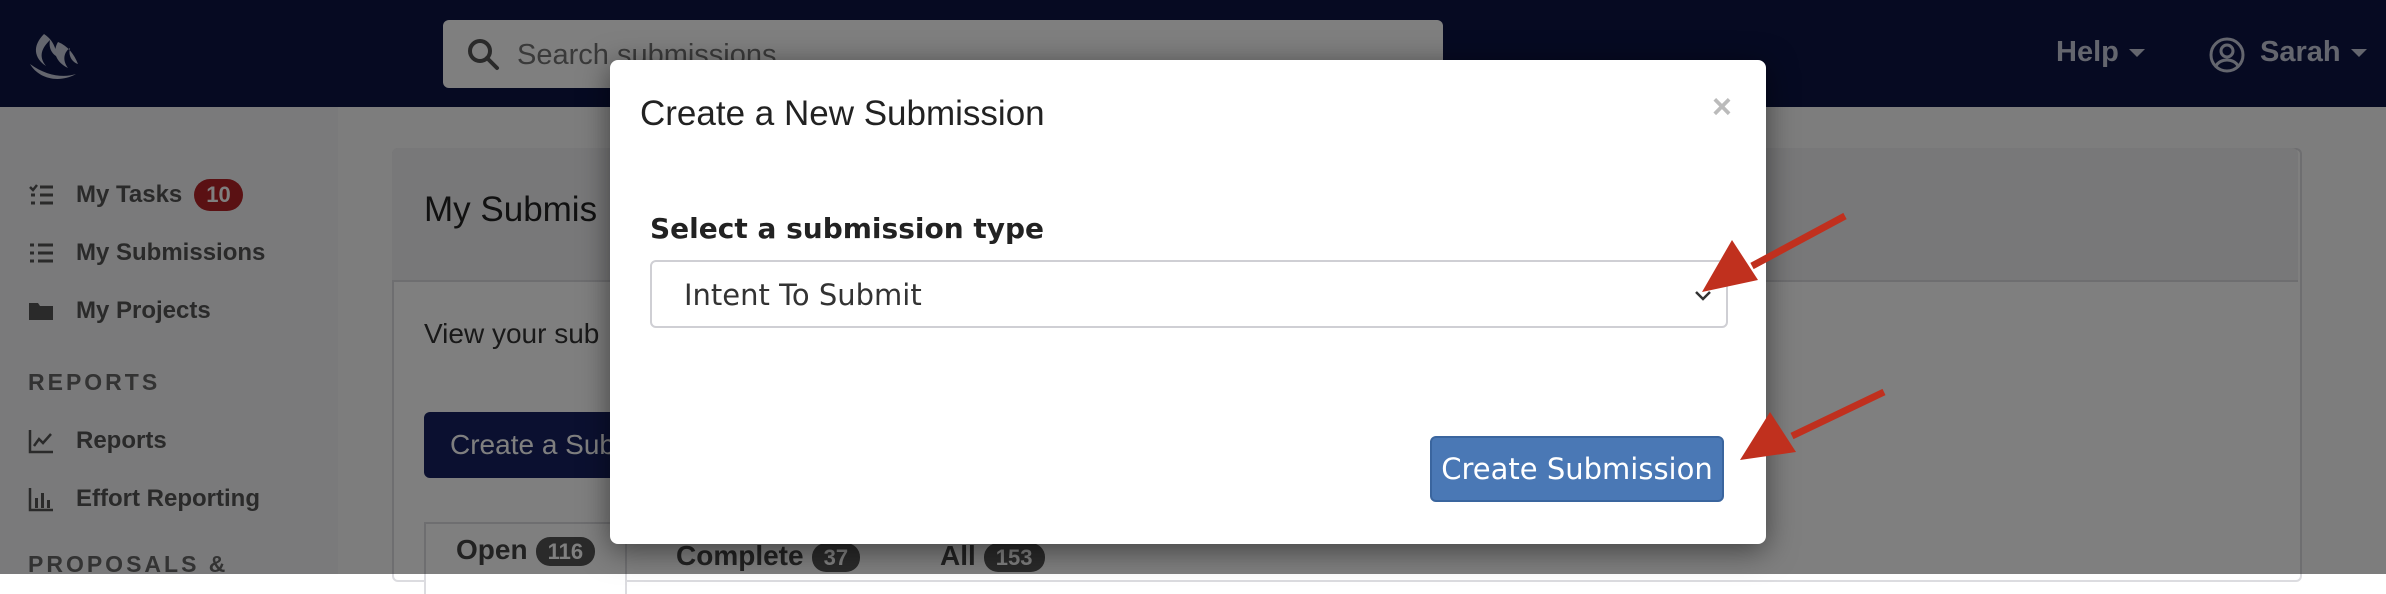 This screenshot has width=2386, height=594. I want to click on submission-type-select: Intent To Submit, so click(1189, 294).